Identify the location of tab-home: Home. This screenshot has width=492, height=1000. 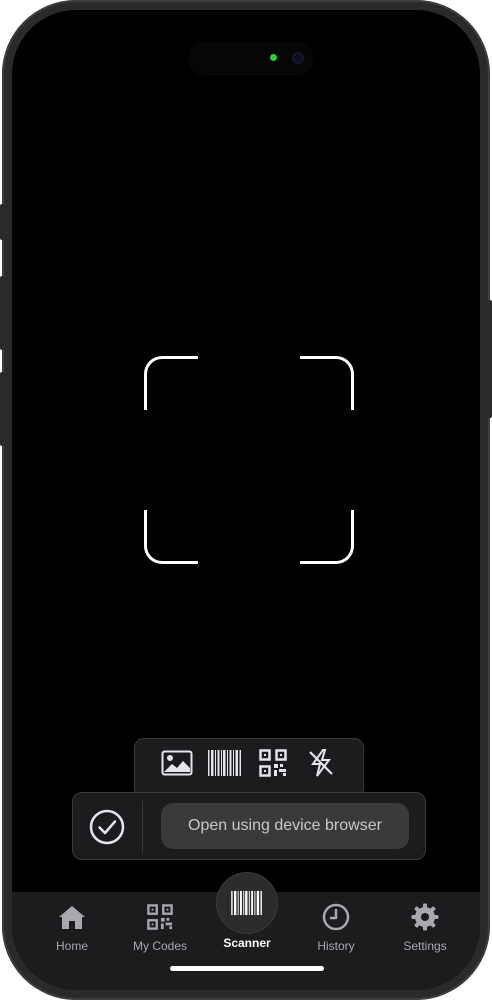
(72, 929).